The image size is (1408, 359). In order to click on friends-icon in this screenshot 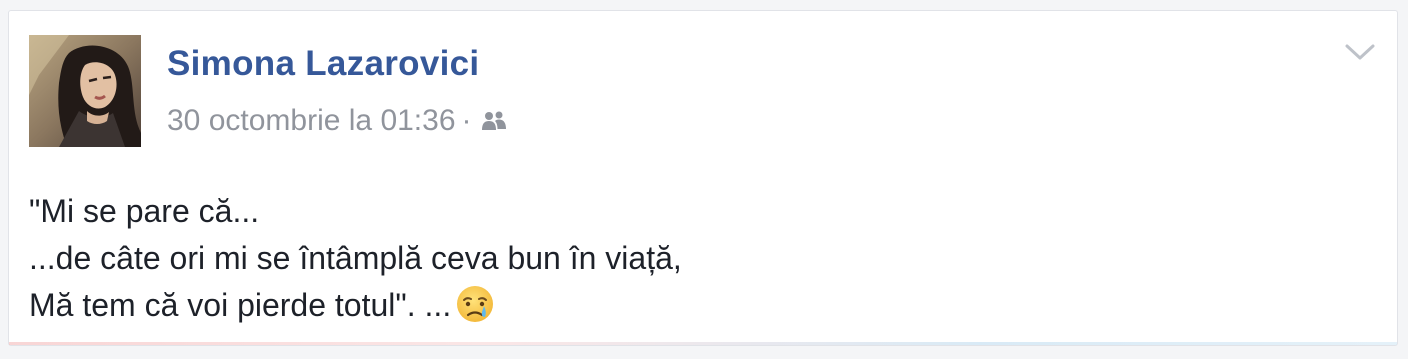, I will do `click(494, 121)`.